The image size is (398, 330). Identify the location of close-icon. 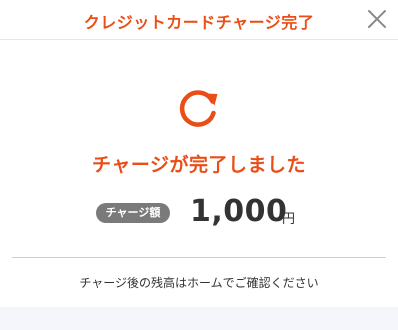
(377, 19).